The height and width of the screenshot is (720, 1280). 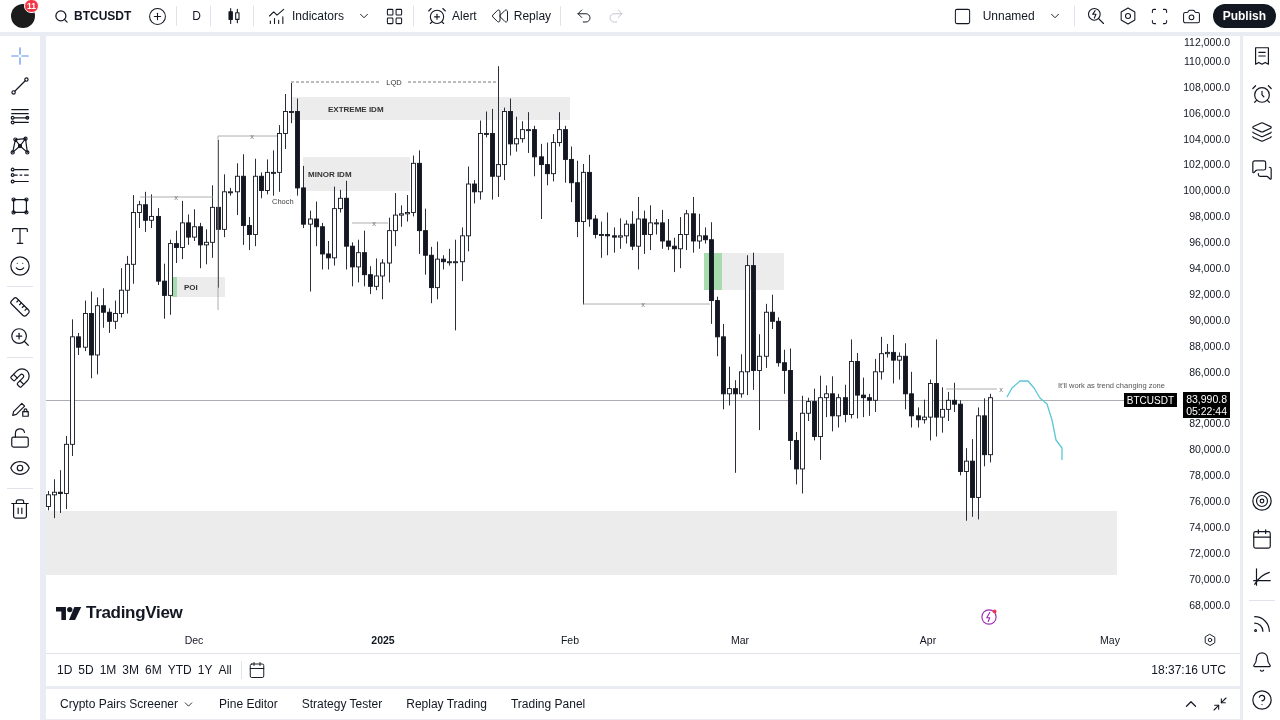 I want to click on layers-icon, so click(x=1261, y=132).